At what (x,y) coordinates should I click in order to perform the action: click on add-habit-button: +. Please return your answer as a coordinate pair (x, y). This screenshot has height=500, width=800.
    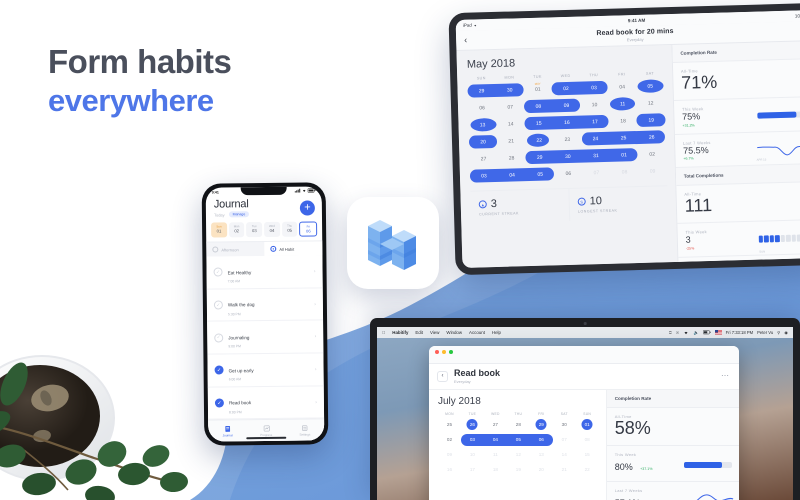
    Looking at the image, I should click on (307, 208).